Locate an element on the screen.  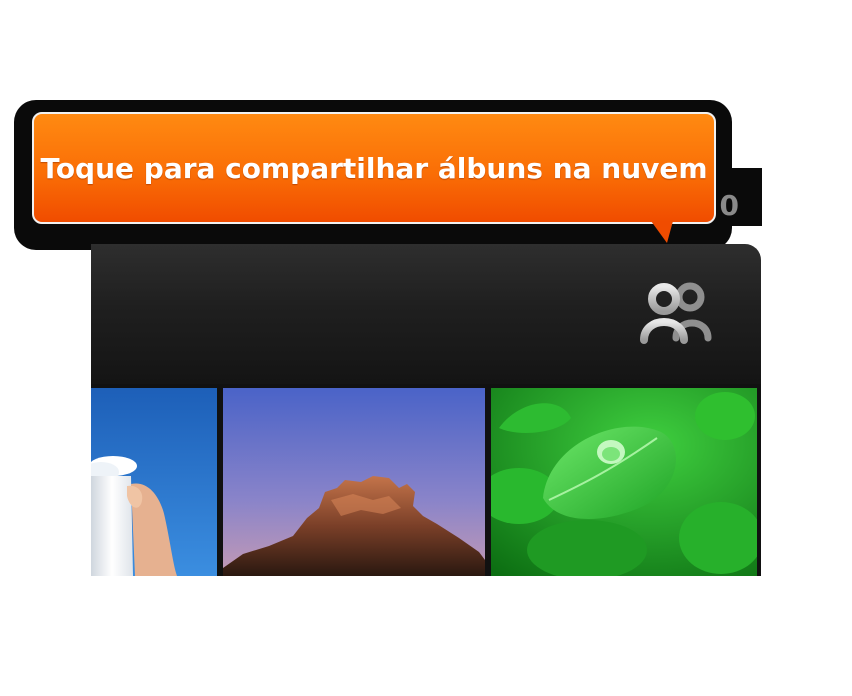
people-share-icon is located at coordinates (676, 313).